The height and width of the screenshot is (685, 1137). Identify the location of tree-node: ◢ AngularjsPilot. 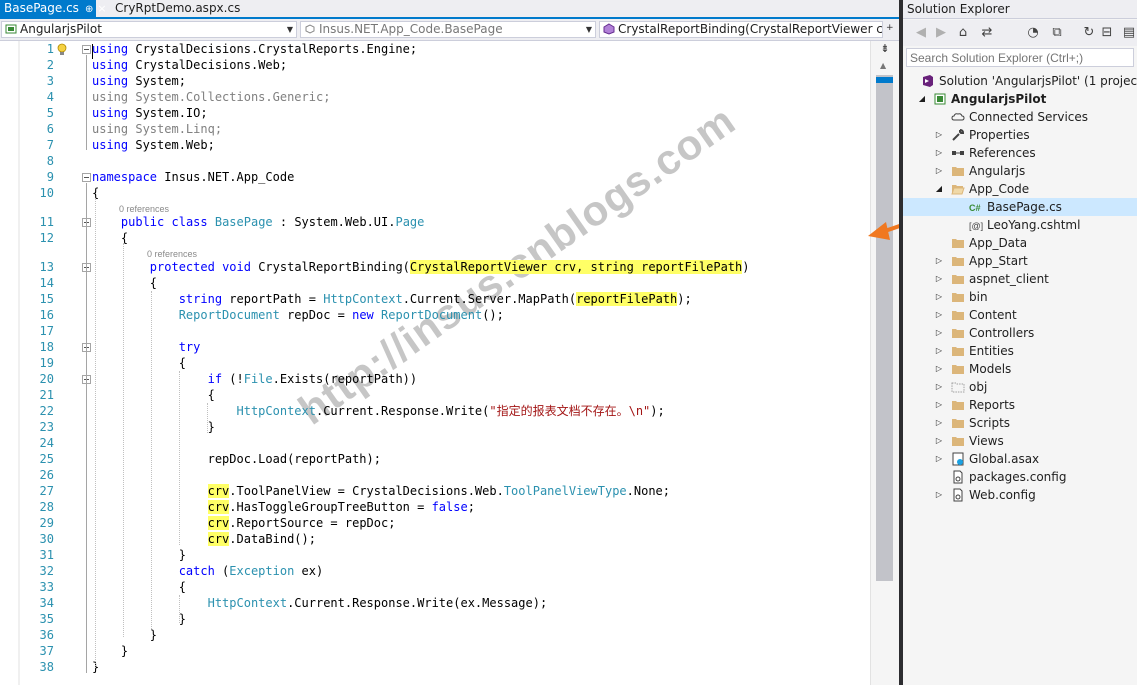
(1020, 99).